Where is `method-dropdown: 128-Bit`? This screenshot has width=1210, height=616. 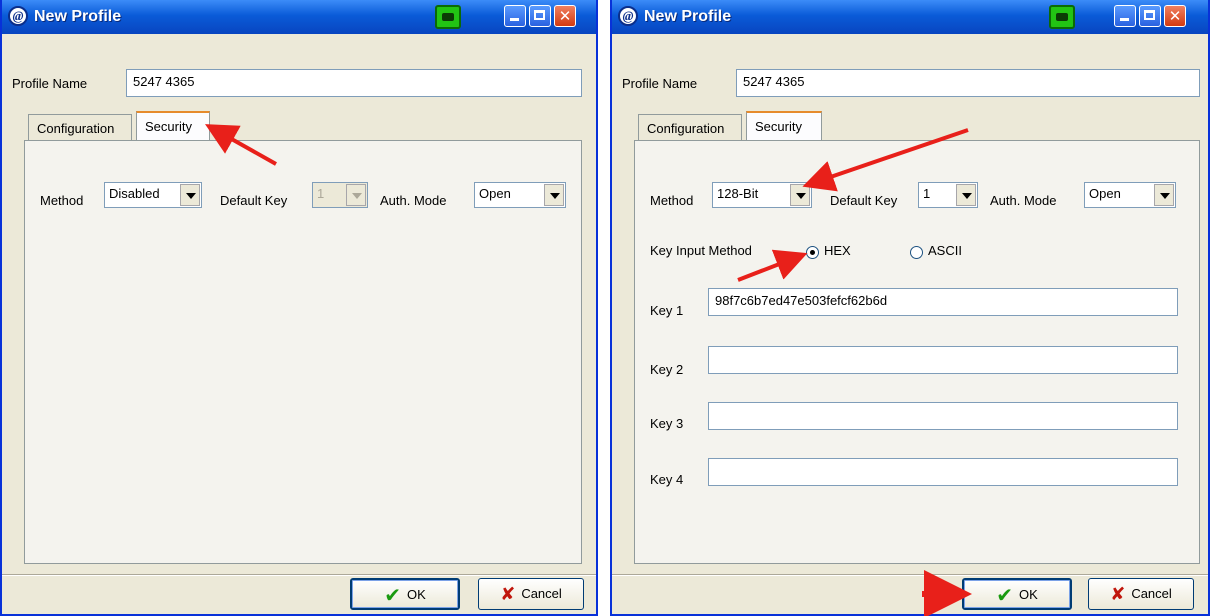
method-dropdown: 128-Bit is located at coordinates (762, 195).